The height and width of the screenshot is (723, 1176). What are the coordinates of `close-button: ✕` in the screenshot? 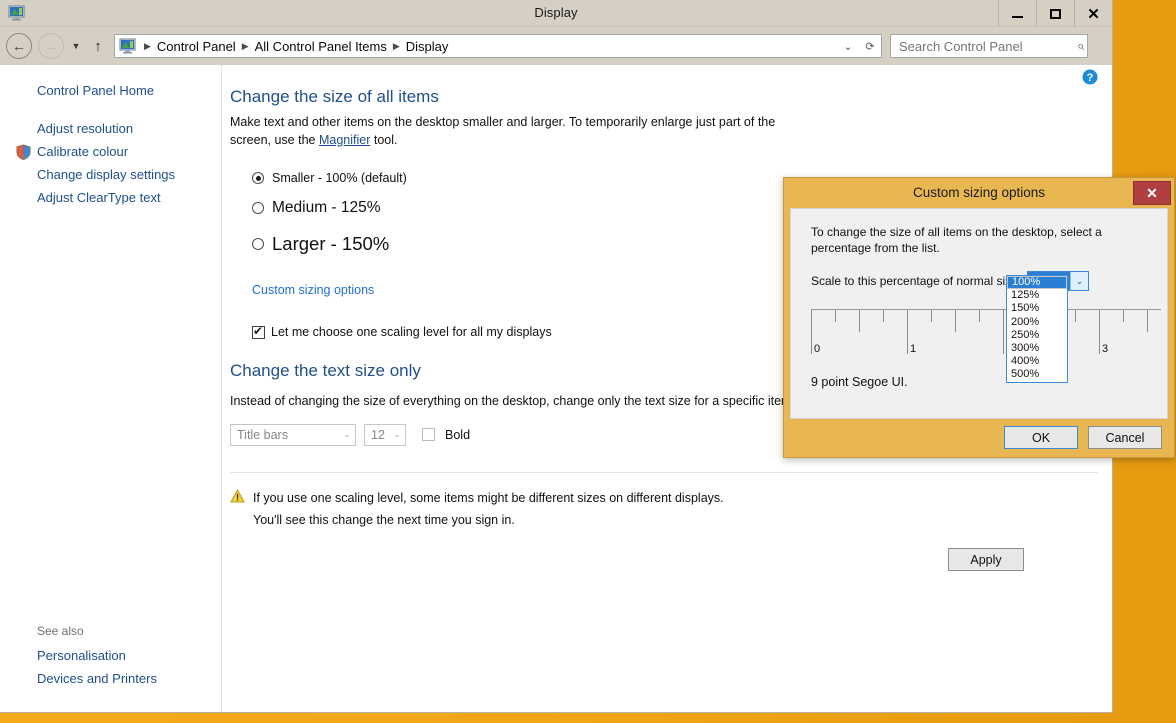 It's located at (1093, 13).